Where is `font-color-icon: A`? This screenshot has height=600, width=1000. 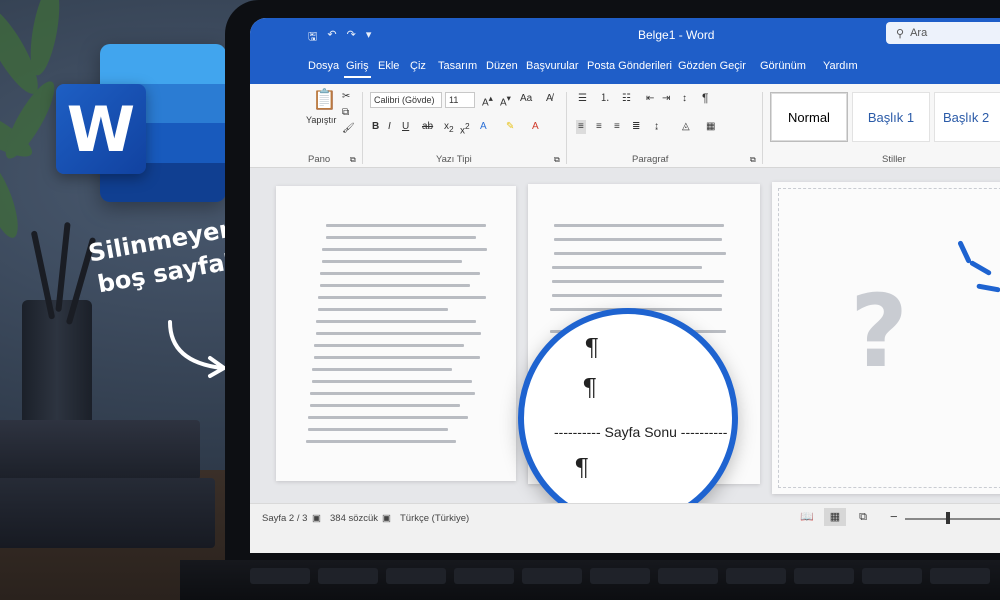
font-color-icon: A is located at coordinates (535, 127).